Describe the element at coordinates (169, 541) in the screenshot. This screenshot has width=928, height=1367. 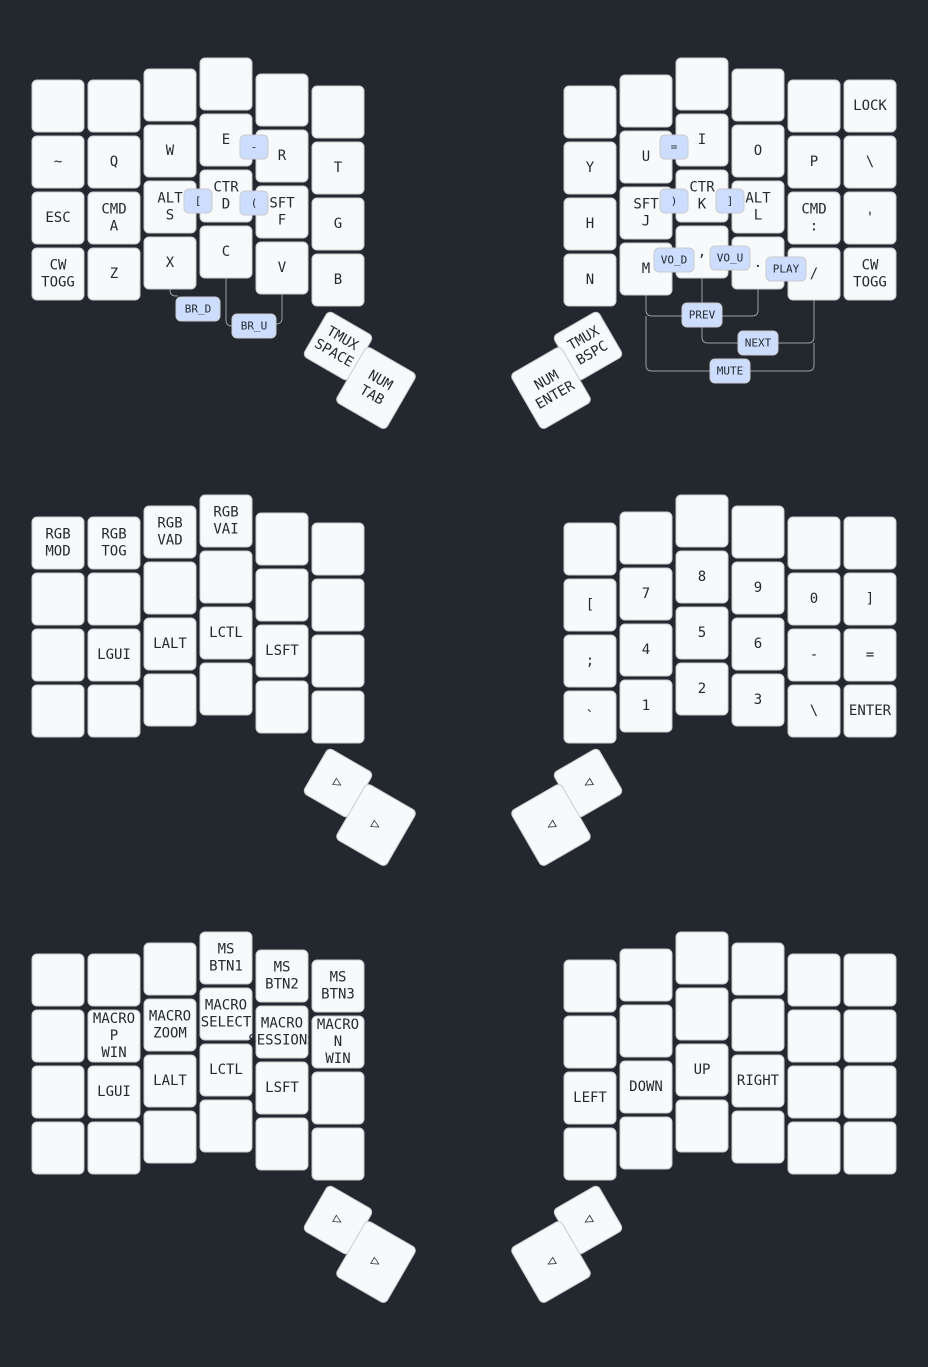
I see `key-label: VAD` at that location.